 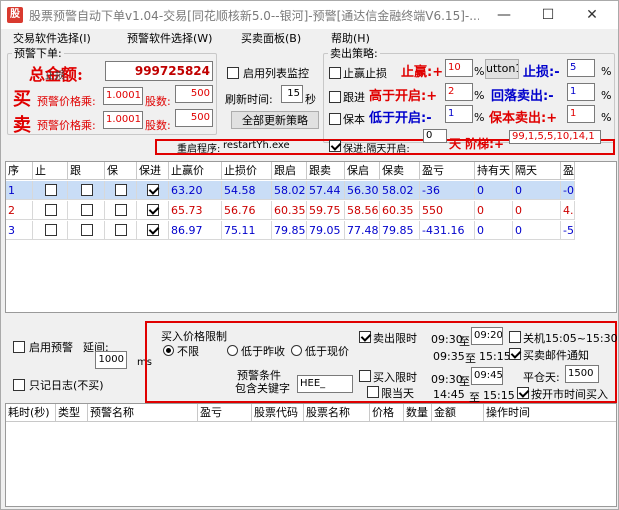 I want to click on no-limit-radio, so click(x=168, y=350).